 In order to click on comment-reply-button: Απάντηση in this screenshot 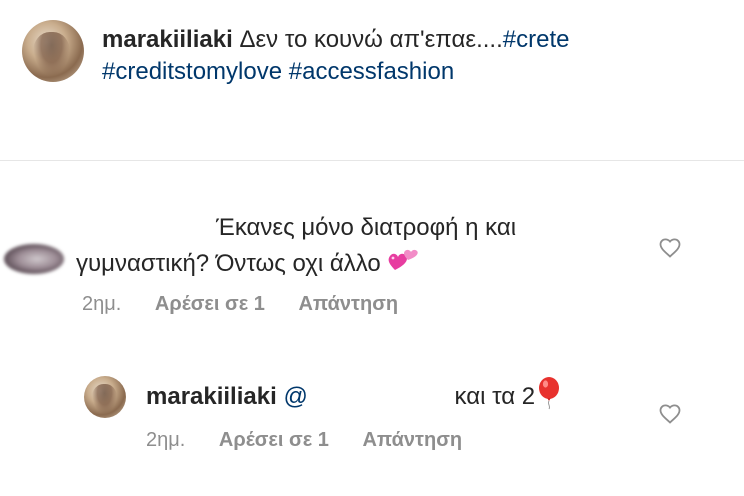, I will do `click(348, 304)`.